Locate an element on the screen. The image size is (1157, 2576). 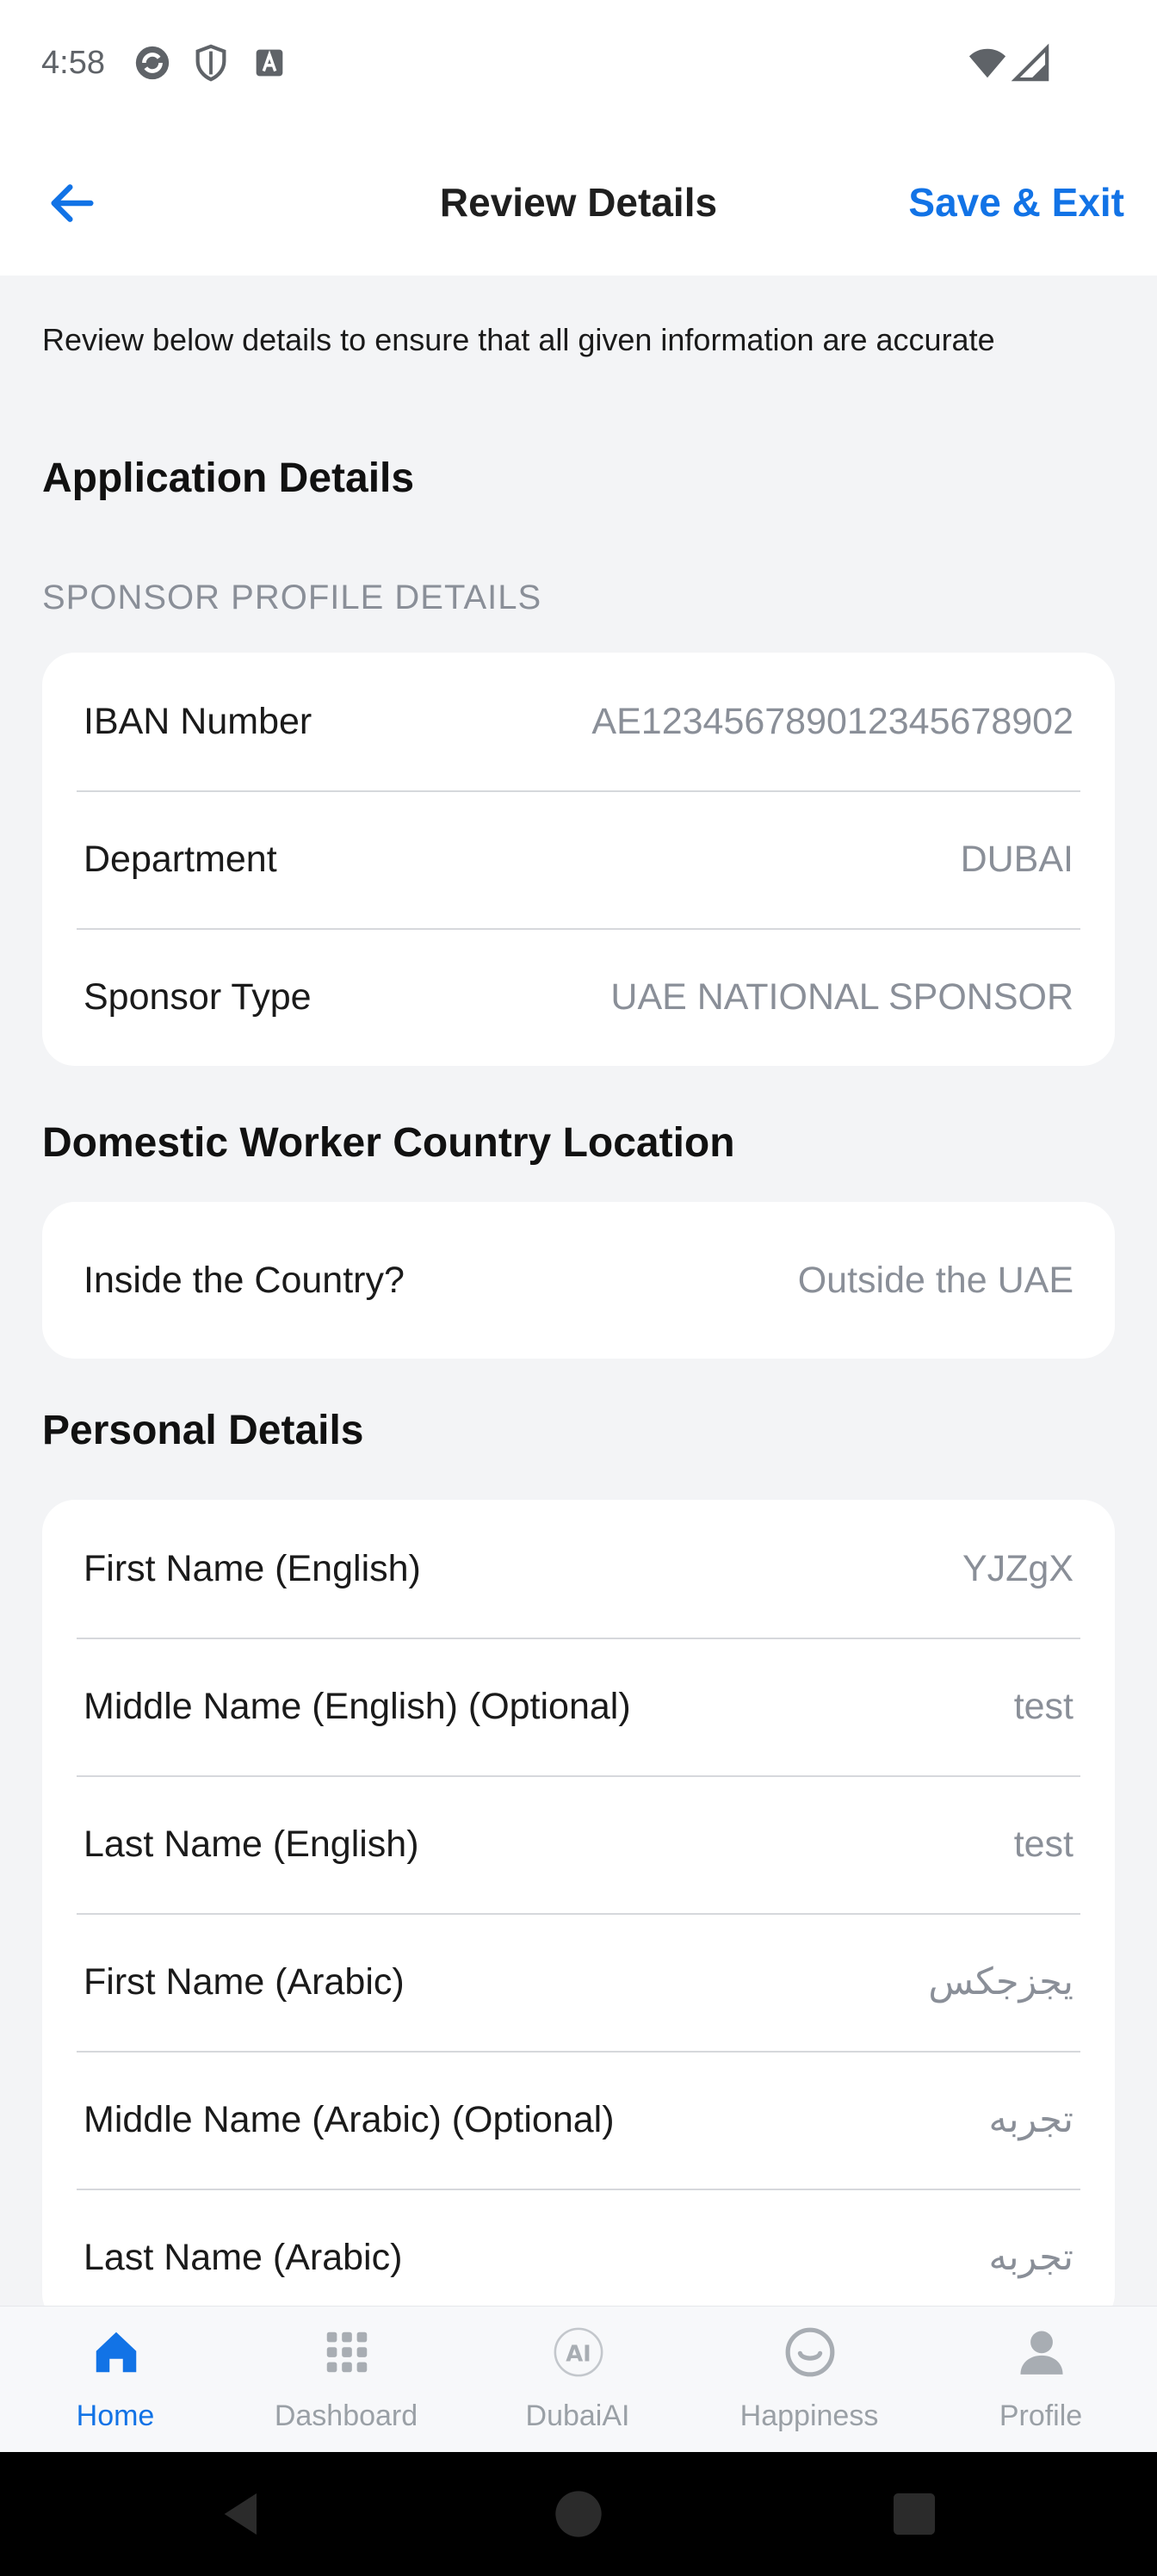
ai-icon: AI is located at coordinates (579, 2352).